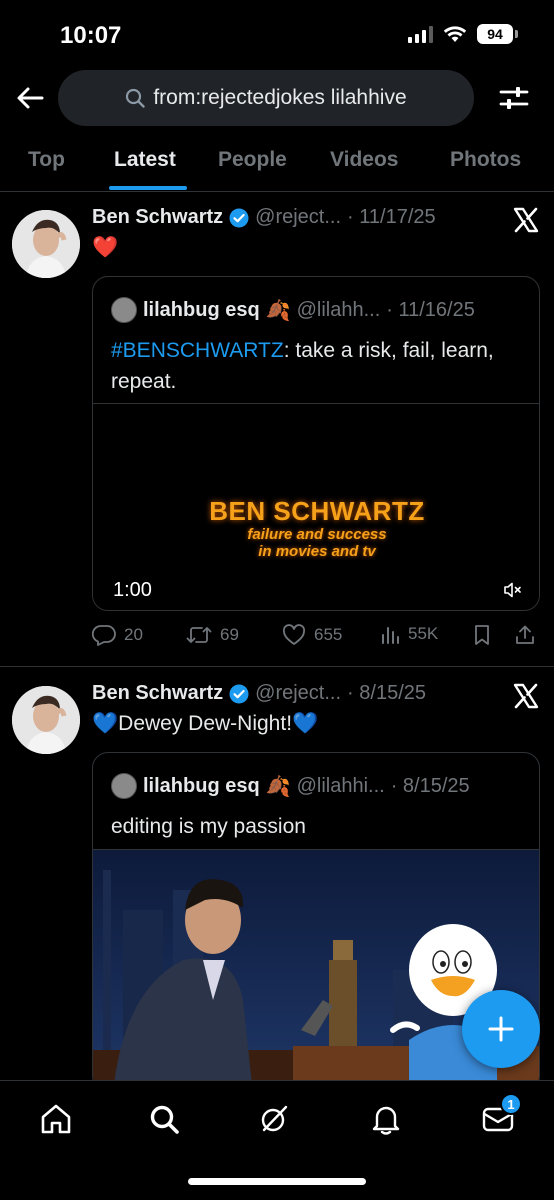  I want to click on search-header: from:rejectedjokes lilahhive, so click(277, 99).